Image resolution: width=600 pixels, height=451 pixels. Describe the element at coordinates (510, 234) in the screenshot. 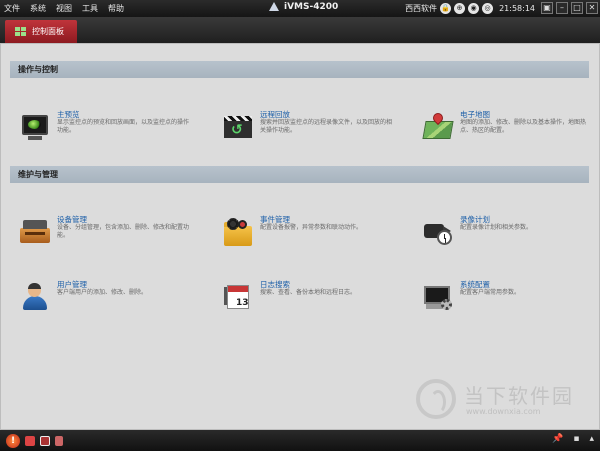

I see `item-record-schedule: 录像计划 配置录像计划和相关参数。` at that location.